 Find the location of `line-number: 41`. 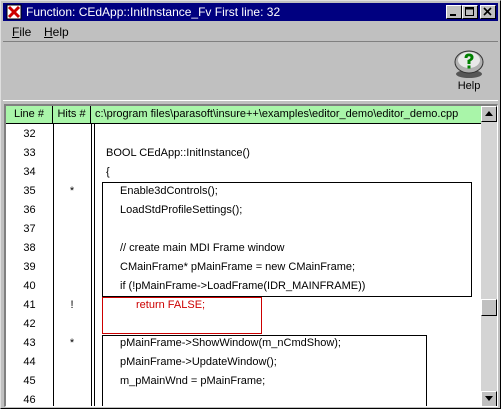

line-number: 41 is located at coordinates (29, 305).